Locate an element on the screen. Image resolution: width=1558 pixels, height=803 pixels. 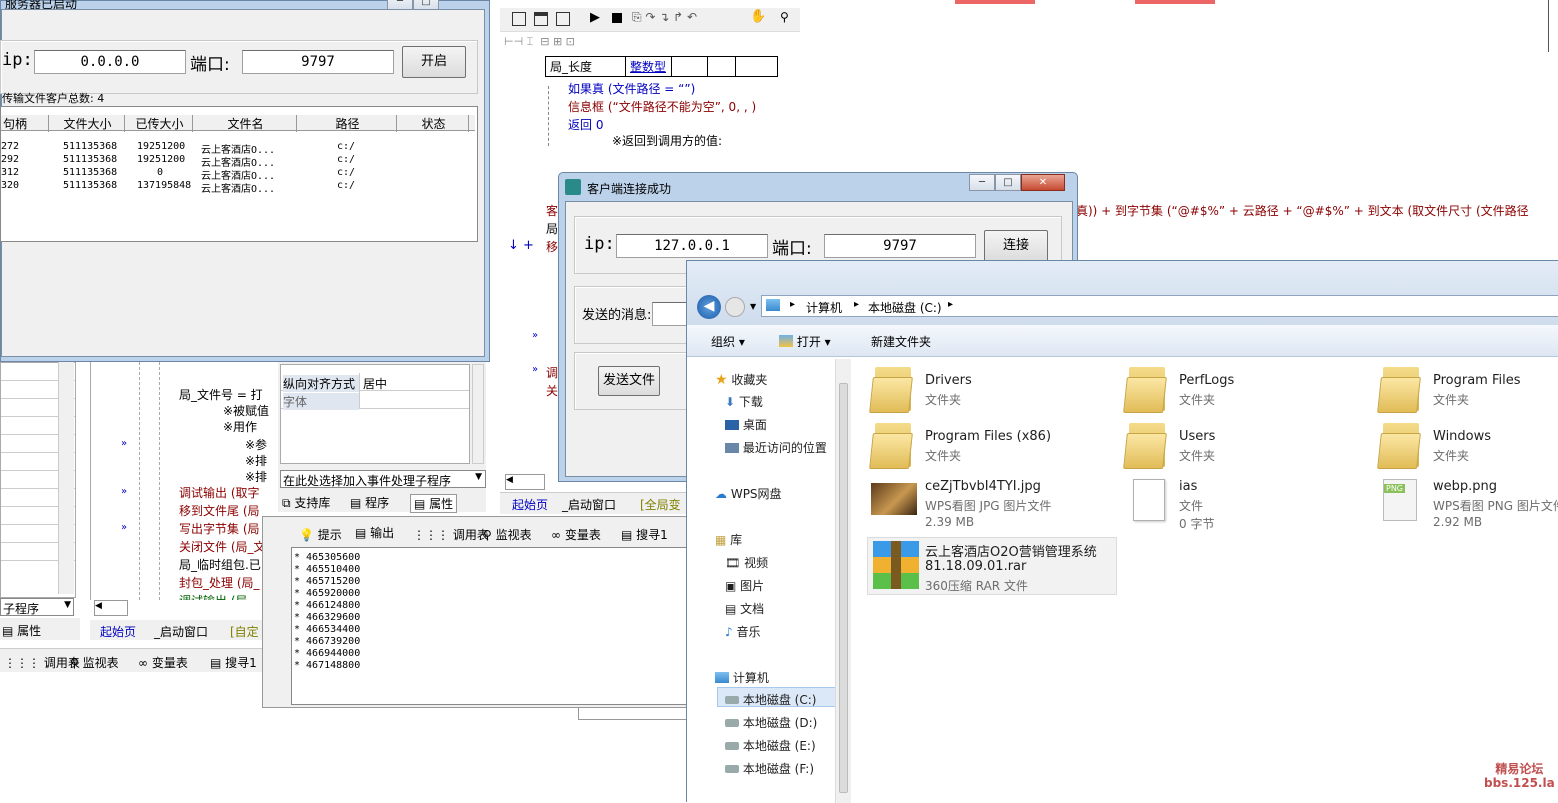
tab-start: 起始页 is located at coordinates (530, 504).